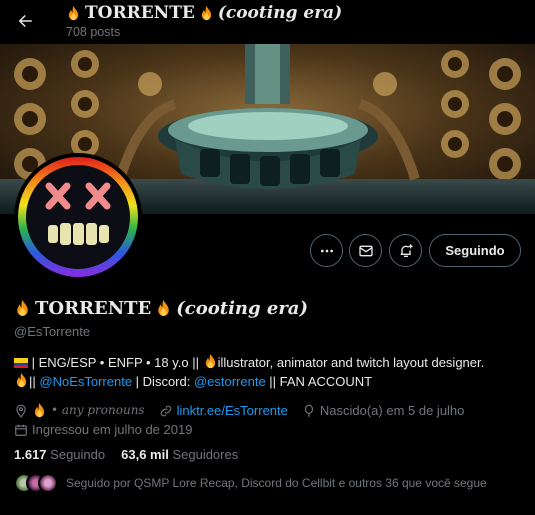 The image size is (535, 515). What do you see at coordinates (48, 483) in the screenshot?
I see `avatar` at bounding box center [48, 483].